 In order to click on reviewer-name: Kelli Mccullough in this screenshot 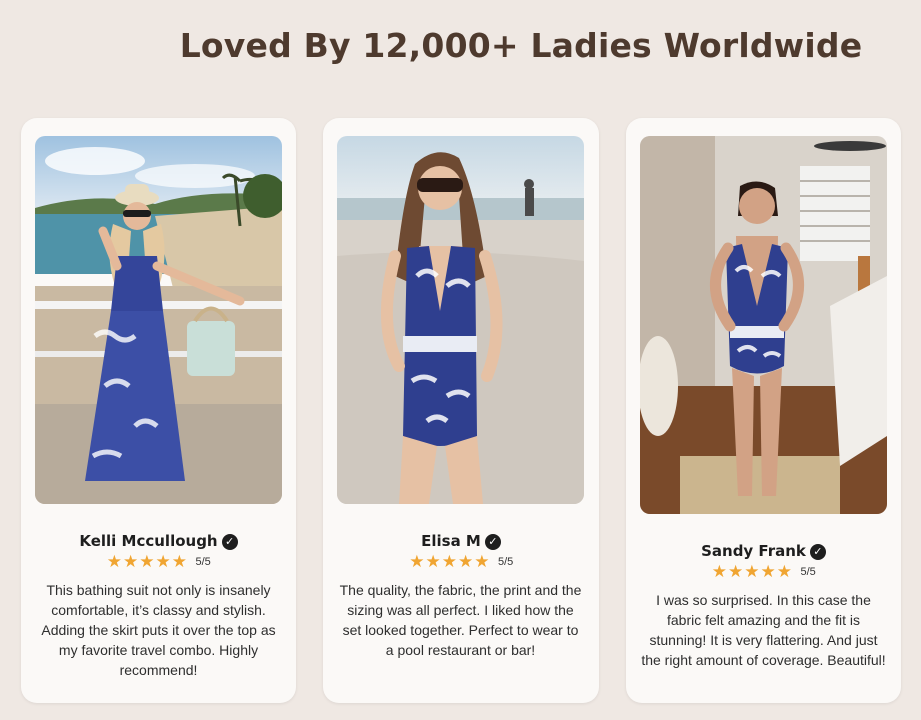, I will do `click(148, 541)`.